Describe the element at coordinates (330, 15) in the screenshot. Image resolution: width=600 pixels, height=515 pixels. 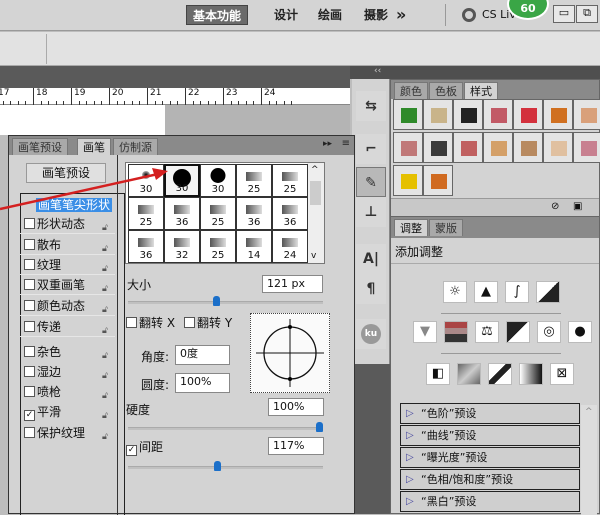
I see `workspace-painting: 绘画` at that location.